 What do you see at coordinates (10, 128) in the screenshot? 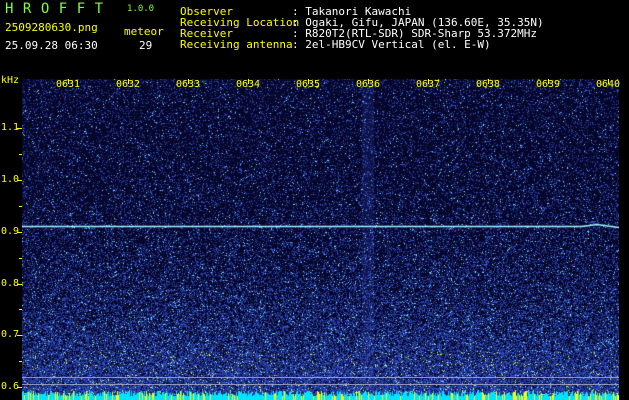
I see `y-tick-label: 1.1` at bounding box center [10, 128].